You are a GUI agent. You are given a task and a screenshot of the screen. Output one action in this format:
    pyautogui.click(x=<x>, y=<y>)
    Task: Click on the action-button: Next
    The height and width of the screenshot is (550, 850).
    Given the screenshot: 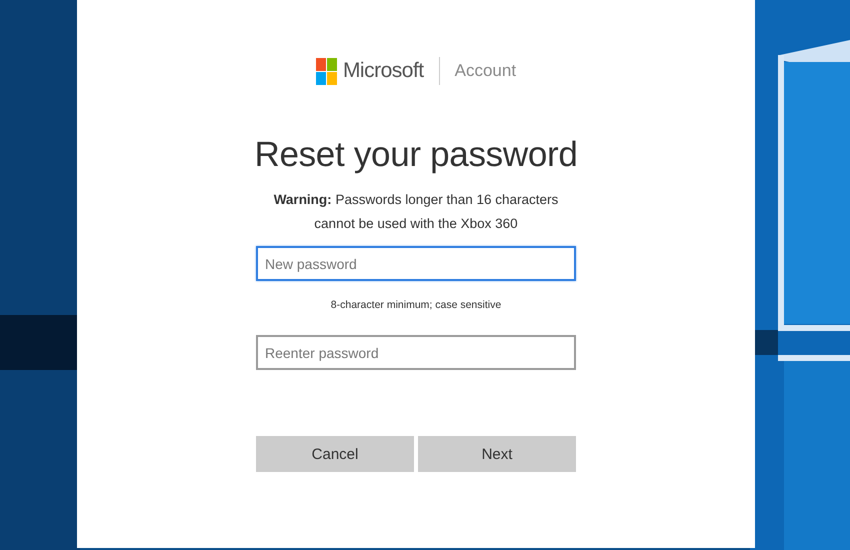 What is the action you would take?
    pyautogui.click(x=497, y=454)
    